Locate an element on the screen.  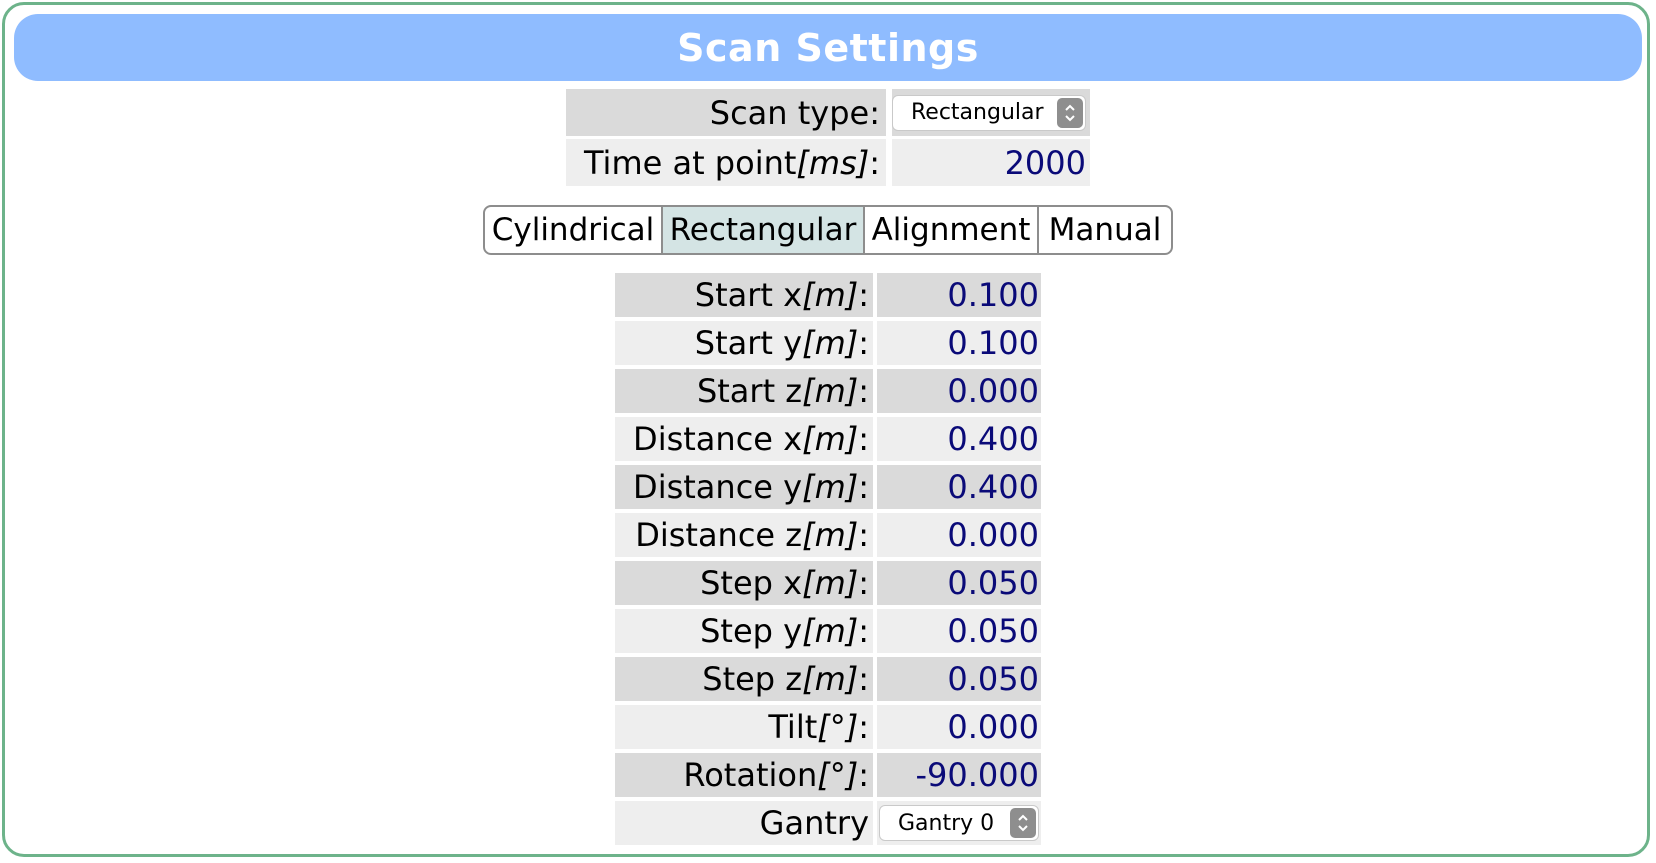
start-y-input: 0.100 is located at coordinates (959, 343).